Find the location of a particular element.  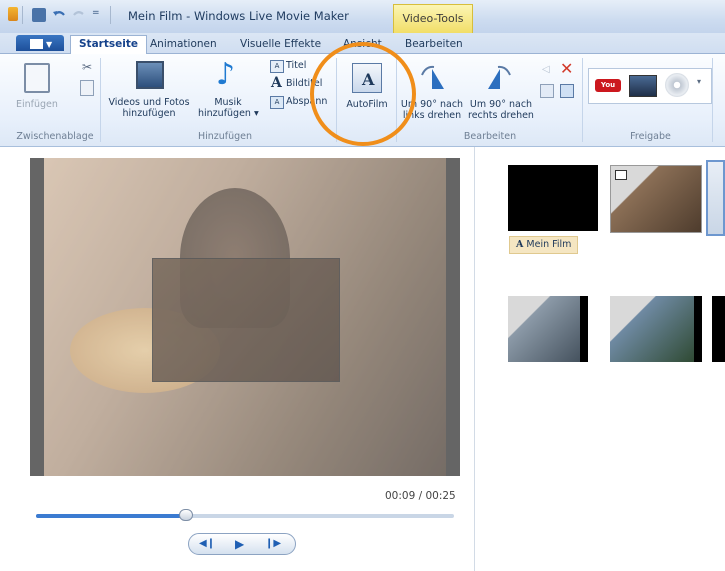

copy-icon is located at coordinates (87, 88).